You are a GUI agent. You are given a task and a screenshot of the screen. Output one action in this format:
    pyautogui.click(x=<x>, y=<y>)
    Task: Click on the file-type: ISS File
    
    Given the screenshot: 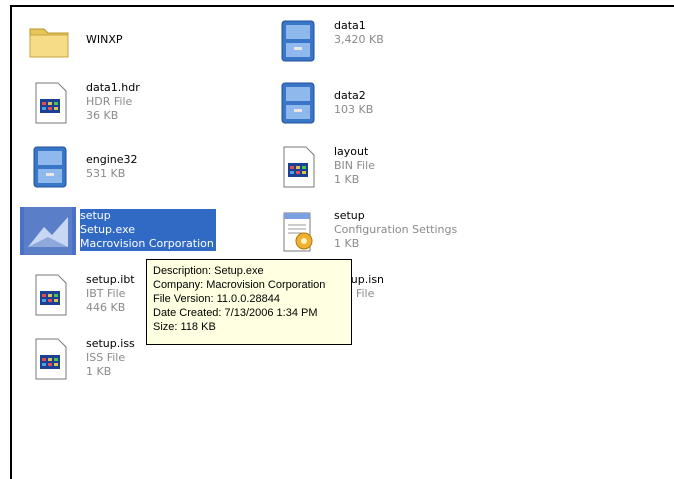 What is the action you would take?
    pyautogui.click(x=106, y=357)
    